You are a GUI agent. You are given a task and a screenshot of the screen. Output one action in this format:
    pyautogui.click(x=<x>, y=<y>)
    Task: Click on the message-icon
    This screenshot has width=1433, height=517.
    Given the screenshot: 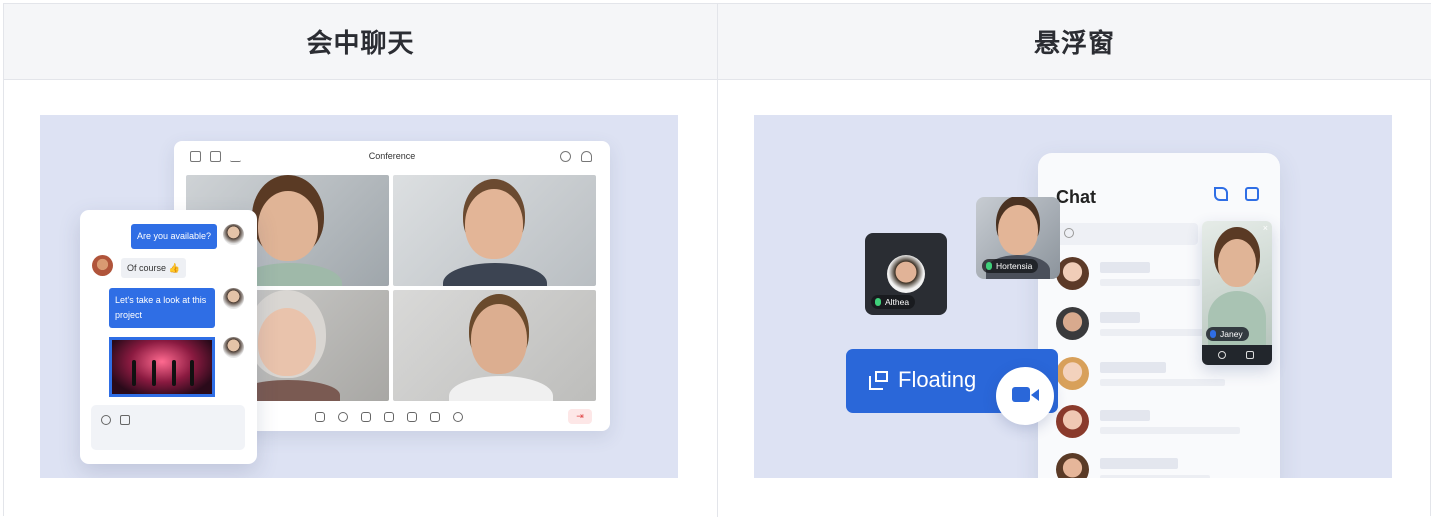 What is the action you would take?
    pyautogui.click(x=1252, y=194)
    